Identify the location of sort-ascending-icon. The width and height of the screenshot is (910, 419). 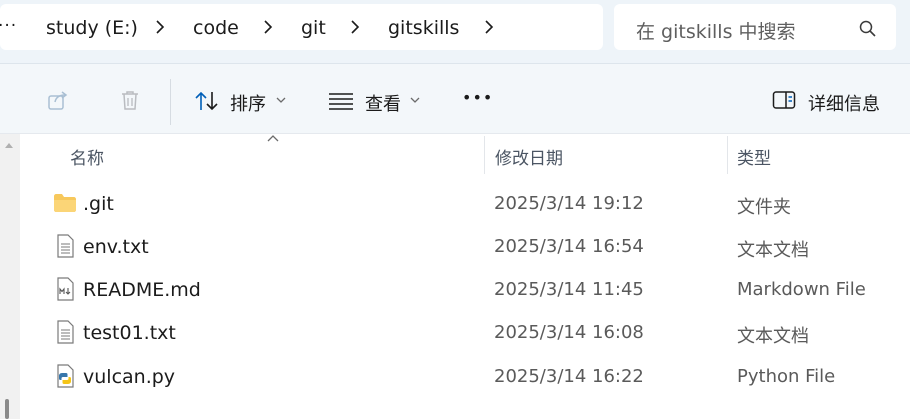
(273, 138).